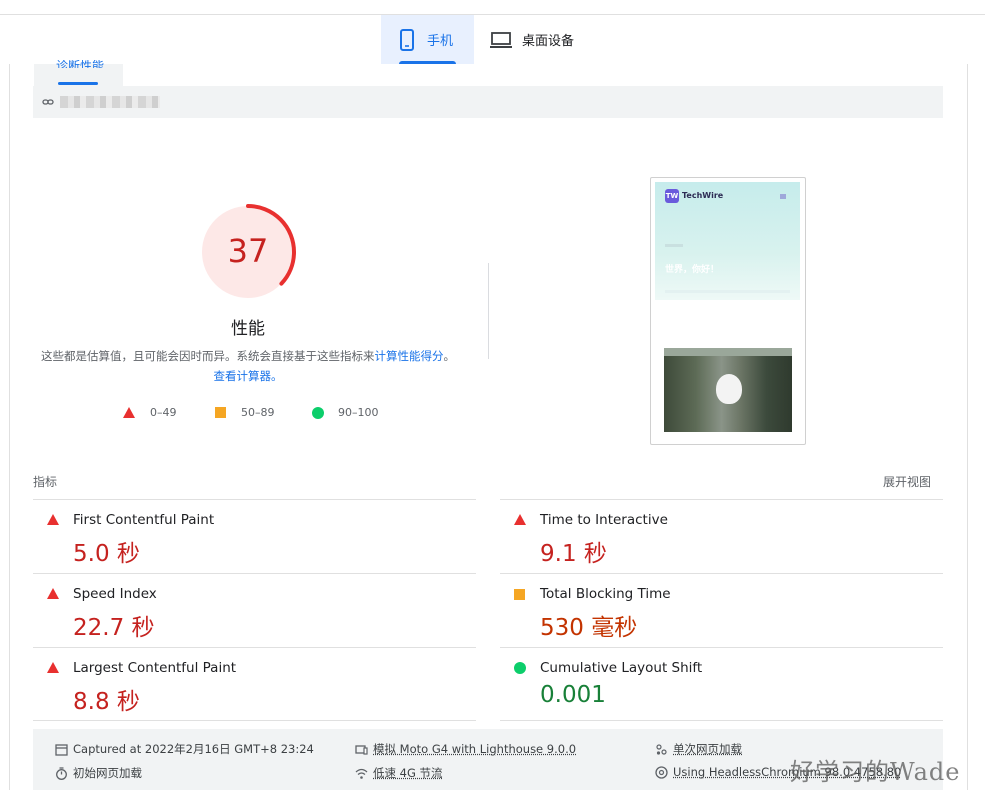 The width and height of the screenshot is (985, 790). I want to click on legend-fail-label: 0–49, so click(163, 412).